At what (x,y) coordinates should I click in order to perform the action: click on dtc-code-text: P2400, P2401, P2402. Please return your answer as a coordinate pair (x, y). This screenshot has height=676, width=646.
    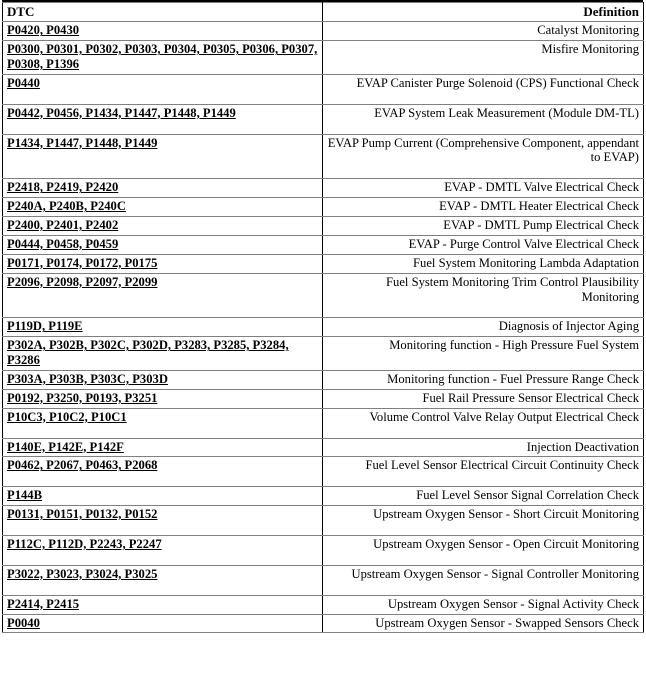
    Looking at the image, I should click on (63, 225).